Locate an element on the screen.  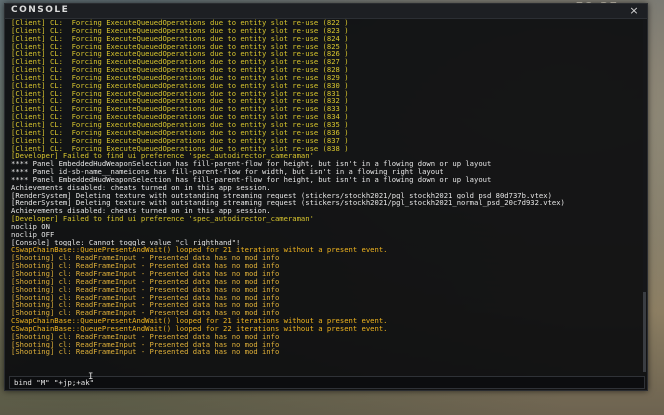
console-titlebar: CONSOLE × is located at coordinates (326, 11).